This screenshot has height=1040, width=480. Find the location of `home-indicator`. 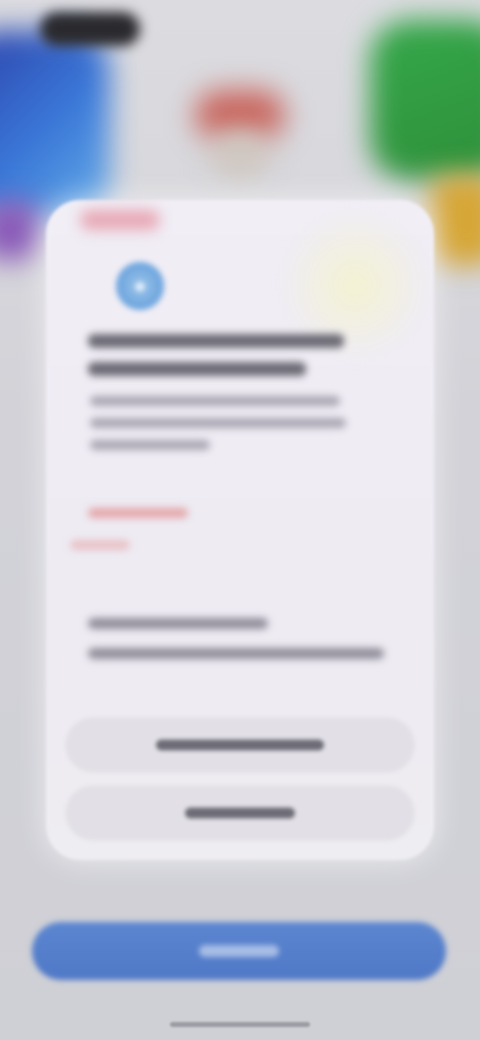

home-indicator is located at coordinates (240, 1024).